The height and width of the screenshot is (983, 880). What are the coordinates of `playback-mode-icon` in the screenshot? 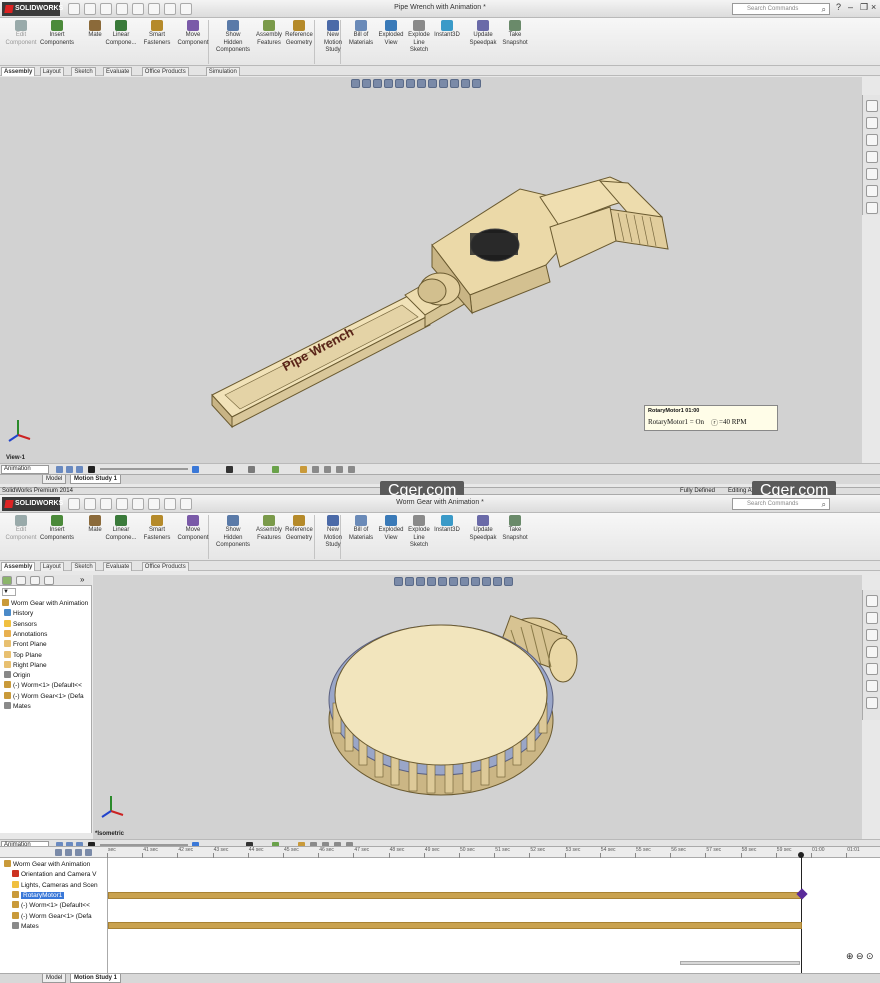 It's located at (195, 469).